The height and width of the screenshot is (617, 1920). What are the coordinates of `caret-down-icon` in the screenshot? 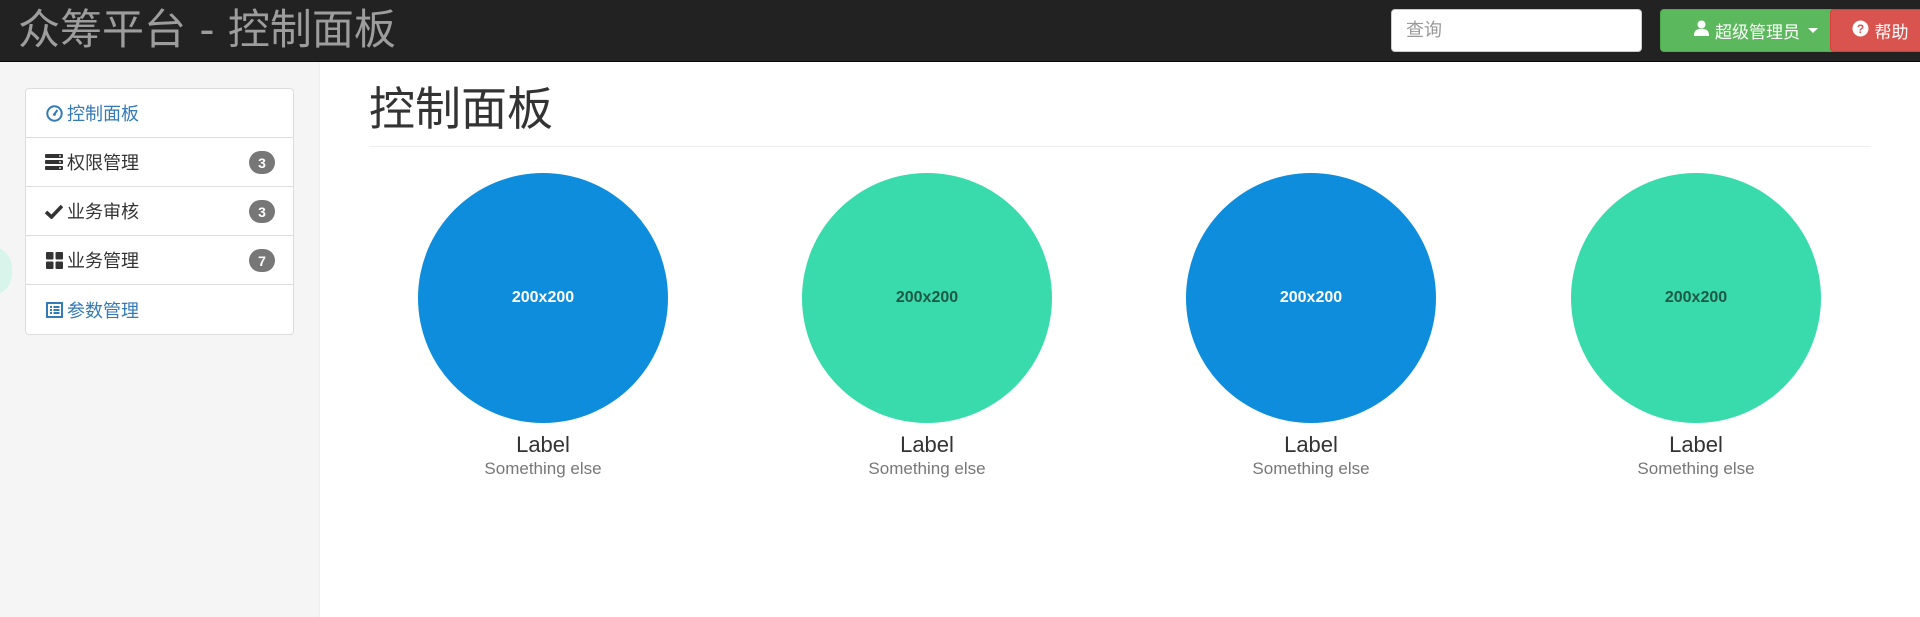 It's located at (1813, 30).